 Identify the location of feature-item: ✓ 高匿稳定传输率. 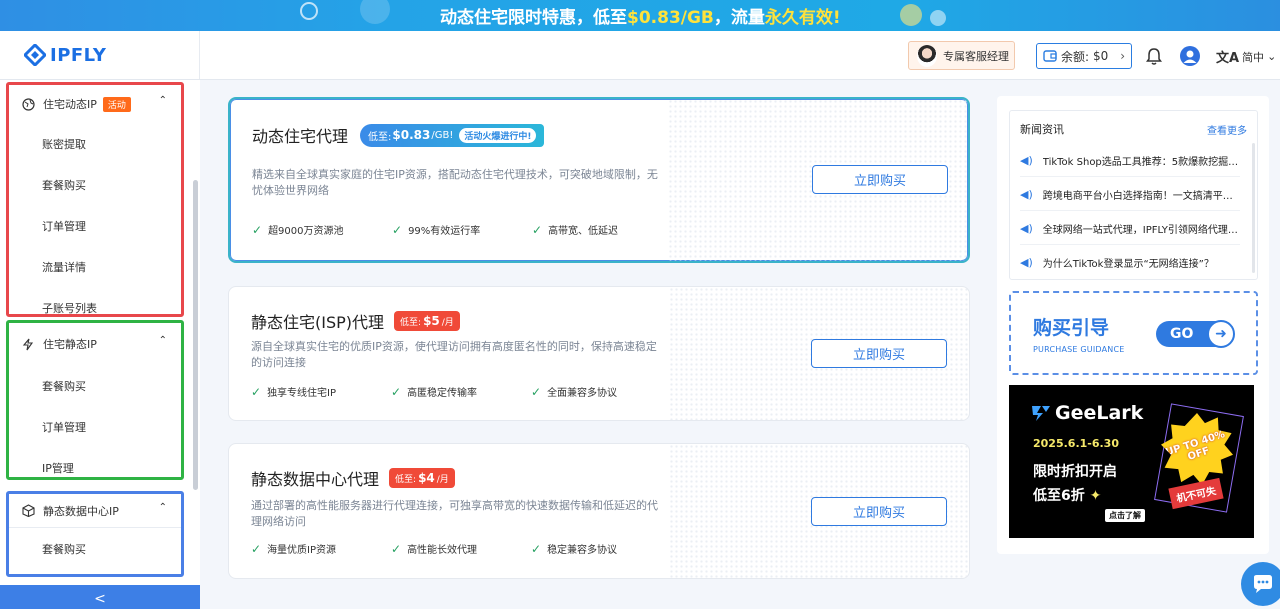
(461, 392).